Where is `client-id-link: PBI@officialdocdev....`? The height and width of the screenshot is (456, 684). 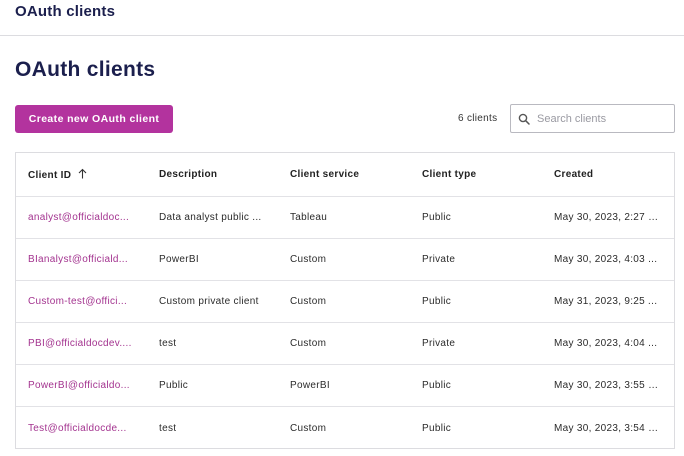 client-id-link: PBI@officialdocdev.... is located at coordinates (81, 343).